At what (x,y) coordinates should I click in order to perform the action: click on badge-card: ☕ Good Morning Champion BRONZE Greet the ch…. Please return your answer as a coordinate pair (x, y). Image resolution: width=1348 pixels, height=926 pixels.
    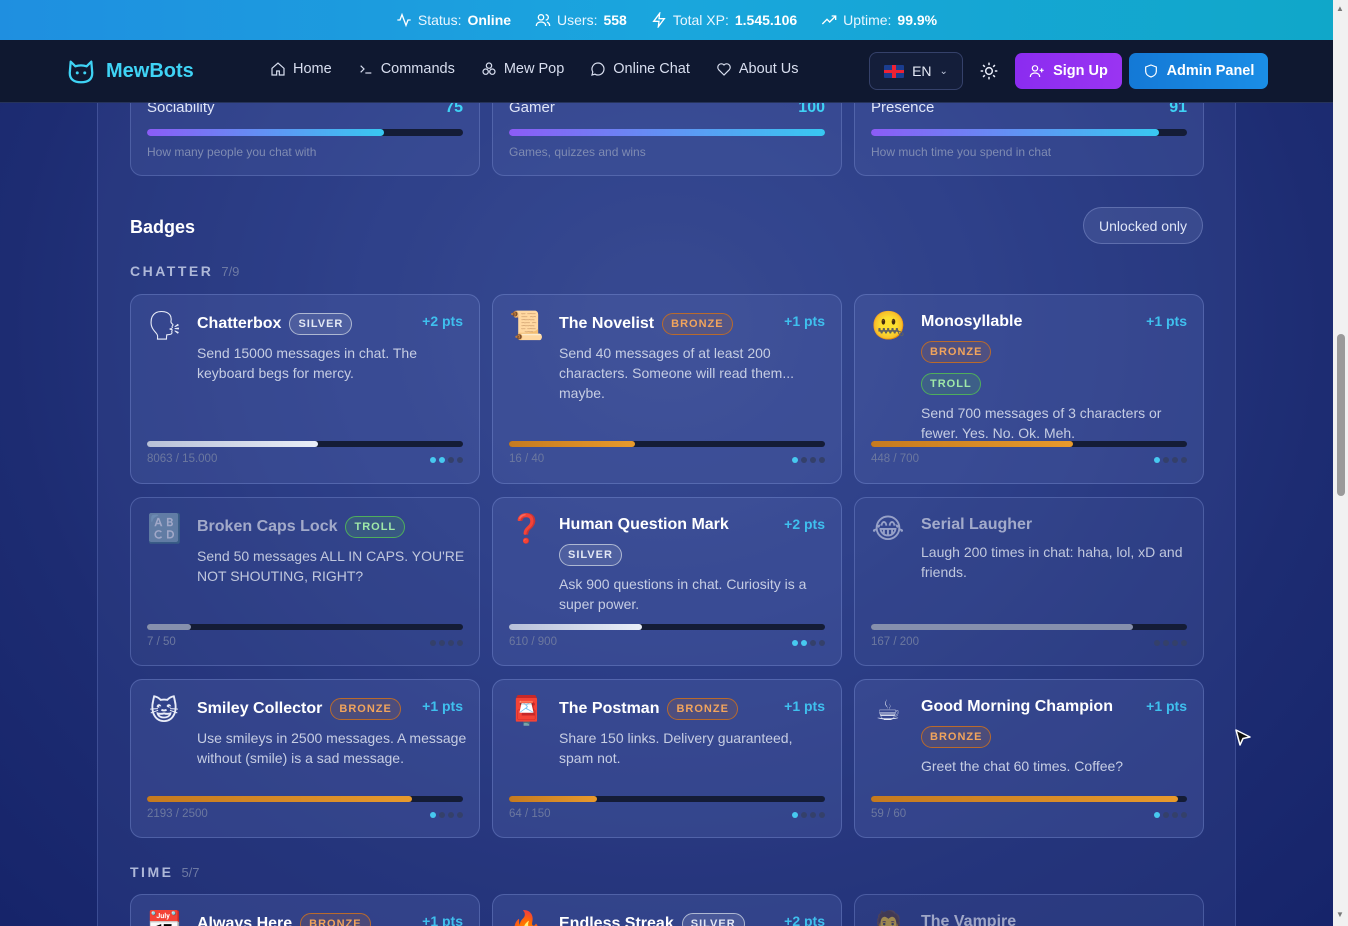
    Looking at the image, I should click on (1029, 758).